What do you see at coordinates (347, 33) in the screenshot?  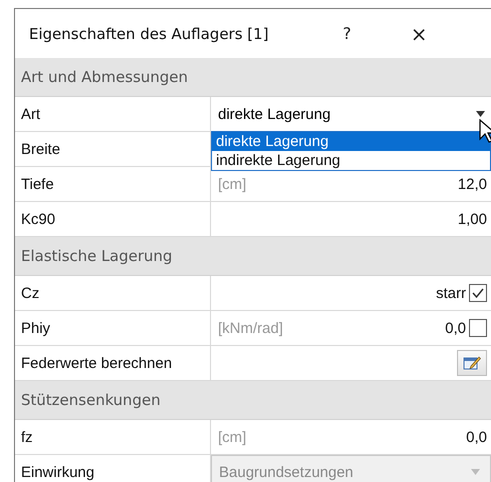 I see `help-button: ?` at bounding box center [347, 33].